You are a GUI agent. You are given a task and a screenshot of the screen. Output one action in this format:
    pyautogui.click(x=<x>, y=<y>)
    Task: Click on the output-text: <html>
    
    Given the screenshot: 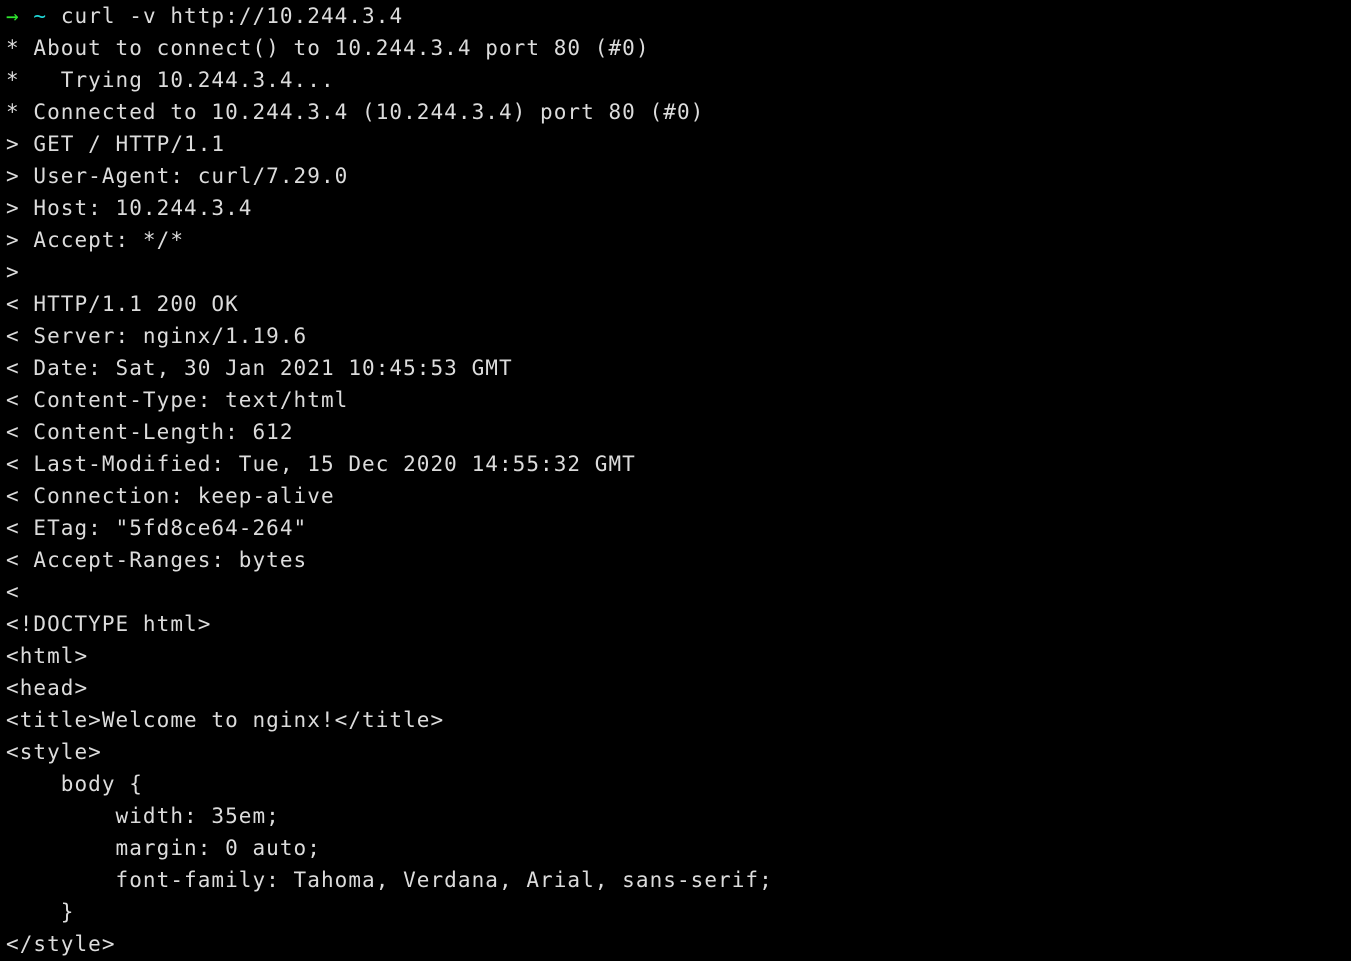 What is the action you would take?
    pyautogui.click(x=47, y=656)
    